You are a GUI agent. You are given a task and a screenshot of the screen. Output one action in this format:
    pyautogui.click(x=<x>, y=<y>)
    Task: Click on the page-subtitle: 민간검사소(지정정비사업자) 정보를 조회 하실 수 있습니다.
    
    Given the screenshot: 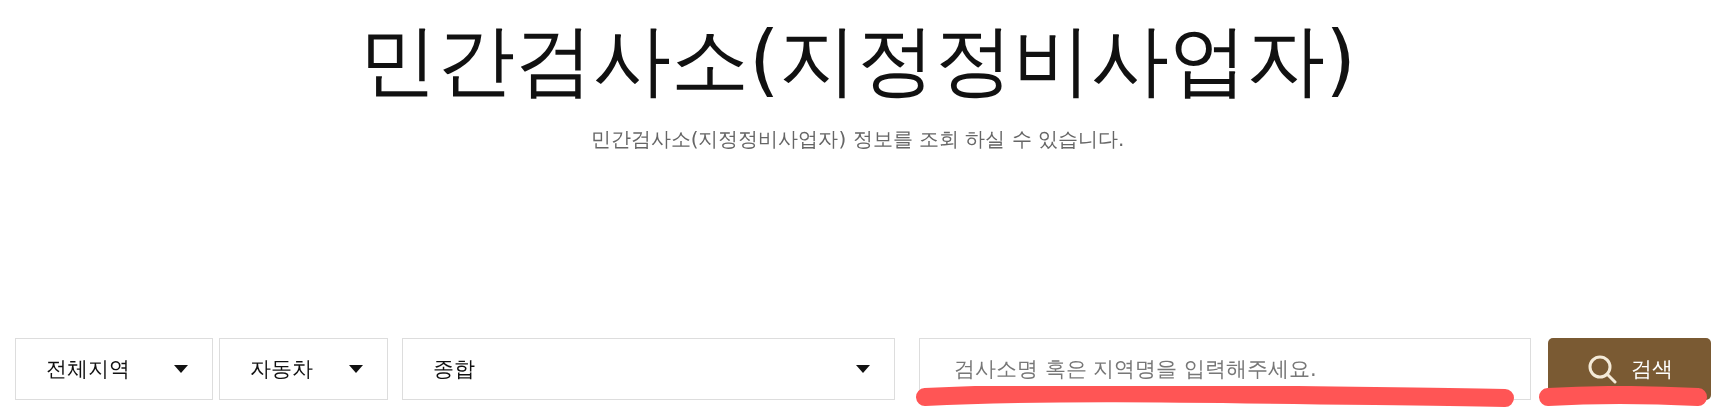 What is the action you would take?
    pyautogui.click(x=857, y=139)
    